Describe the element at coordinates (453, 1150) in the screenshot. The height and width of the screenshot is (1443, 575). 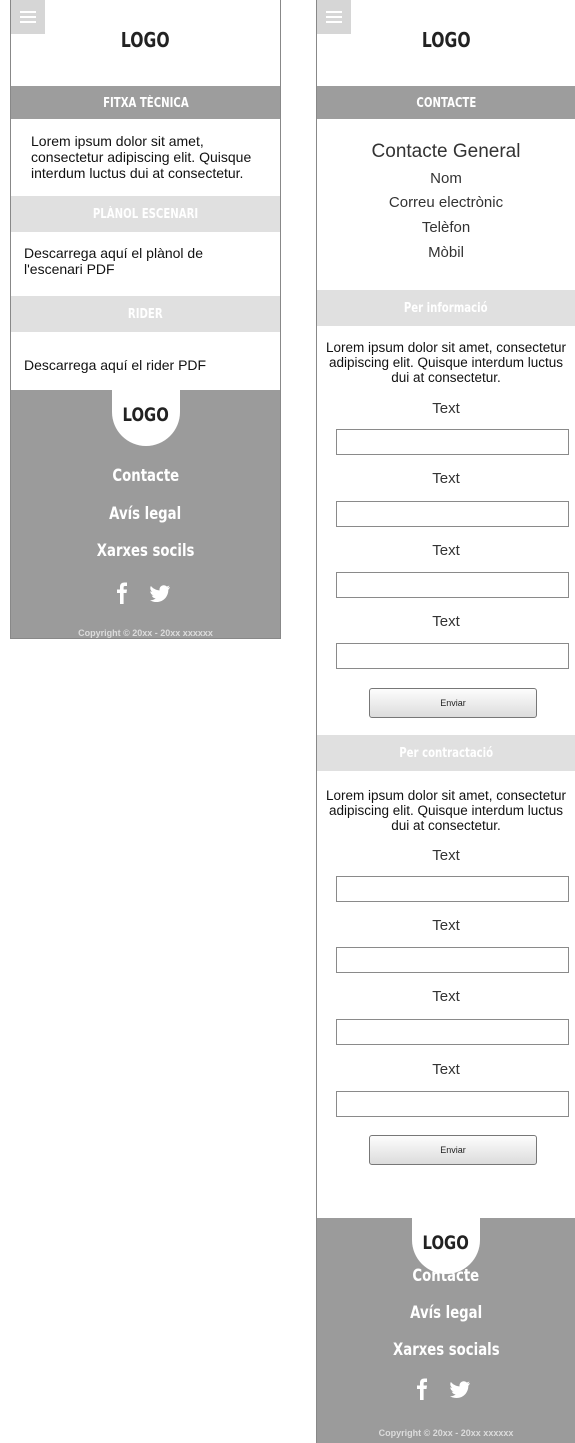
I see `contractacio-send-button: Enviar` at that location.